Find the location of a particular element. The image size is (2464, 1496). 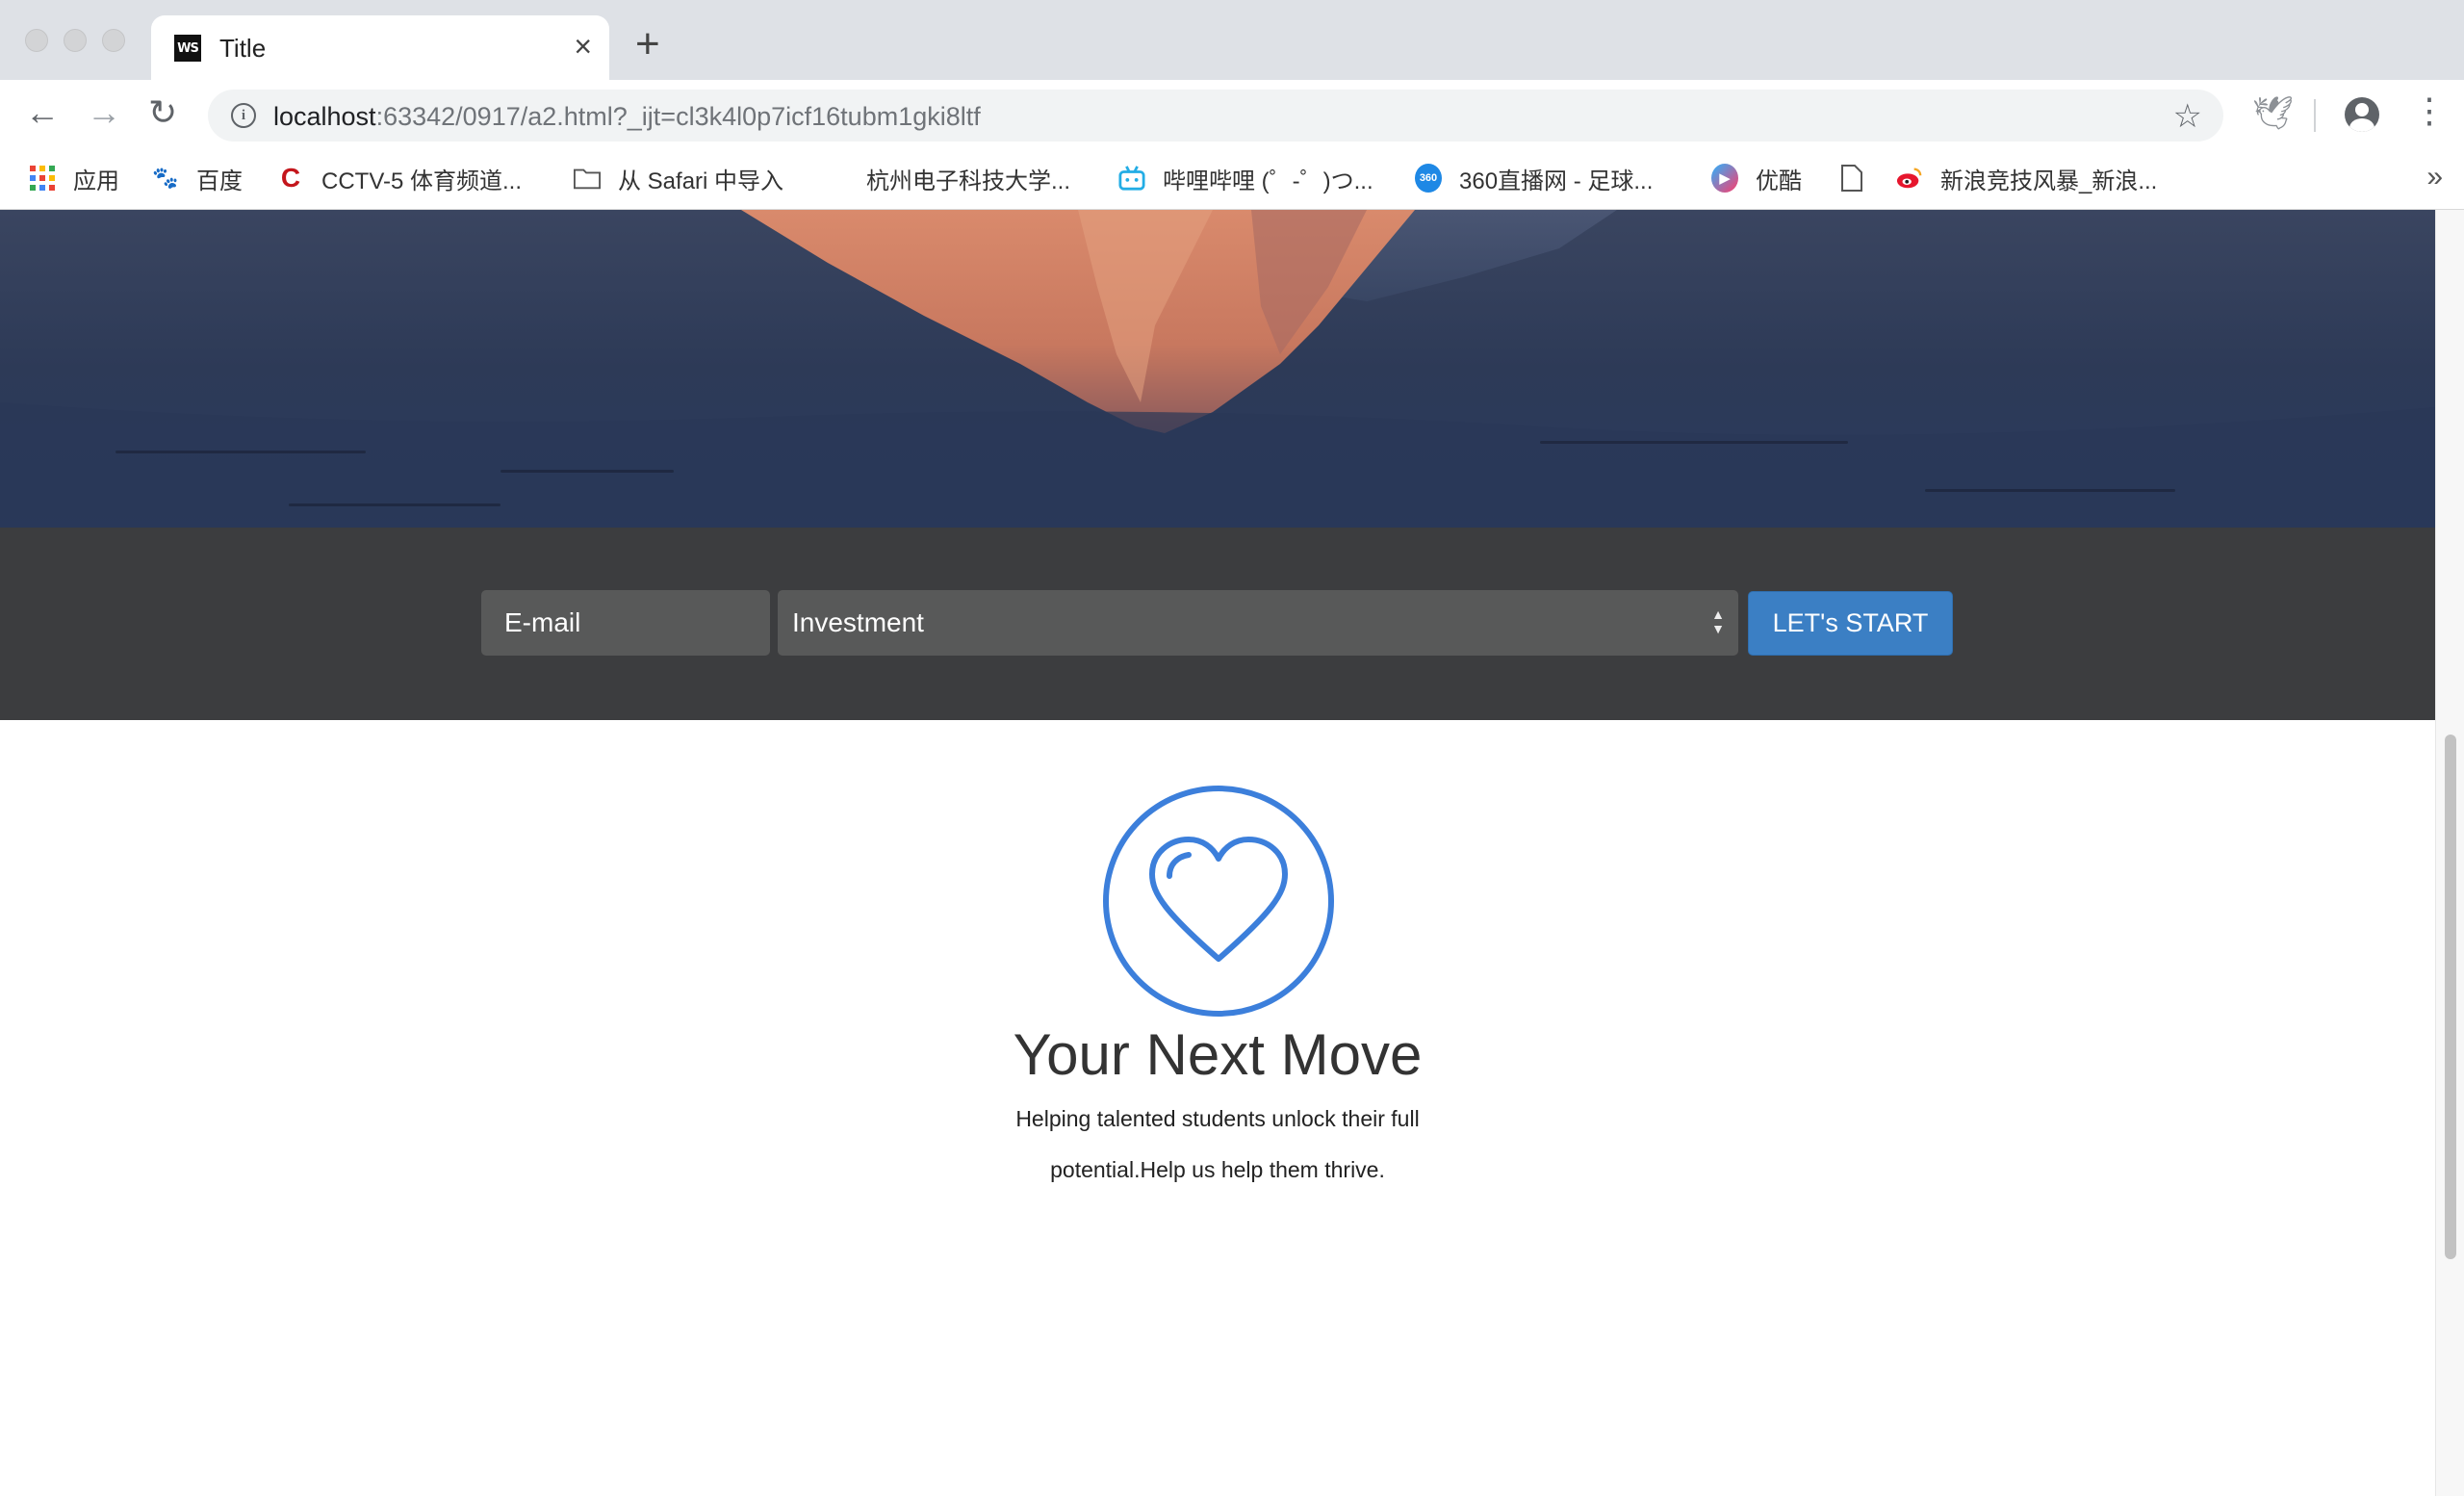

toolbar-divider is located at coordinates (2315, 115).